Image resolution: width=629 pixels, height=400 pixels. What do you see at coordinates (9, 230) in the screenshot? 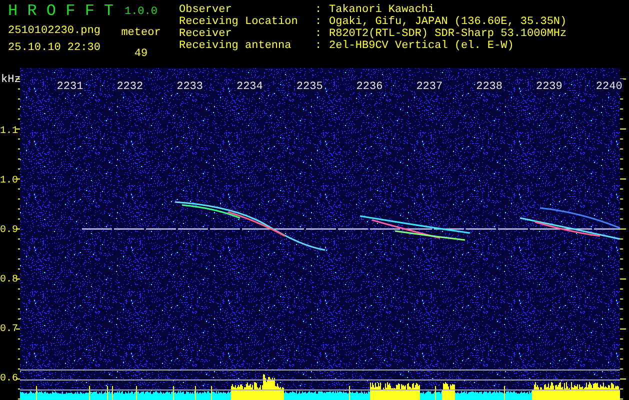
I see `frequency-label: 0.9` at bounding box center [9, 230].